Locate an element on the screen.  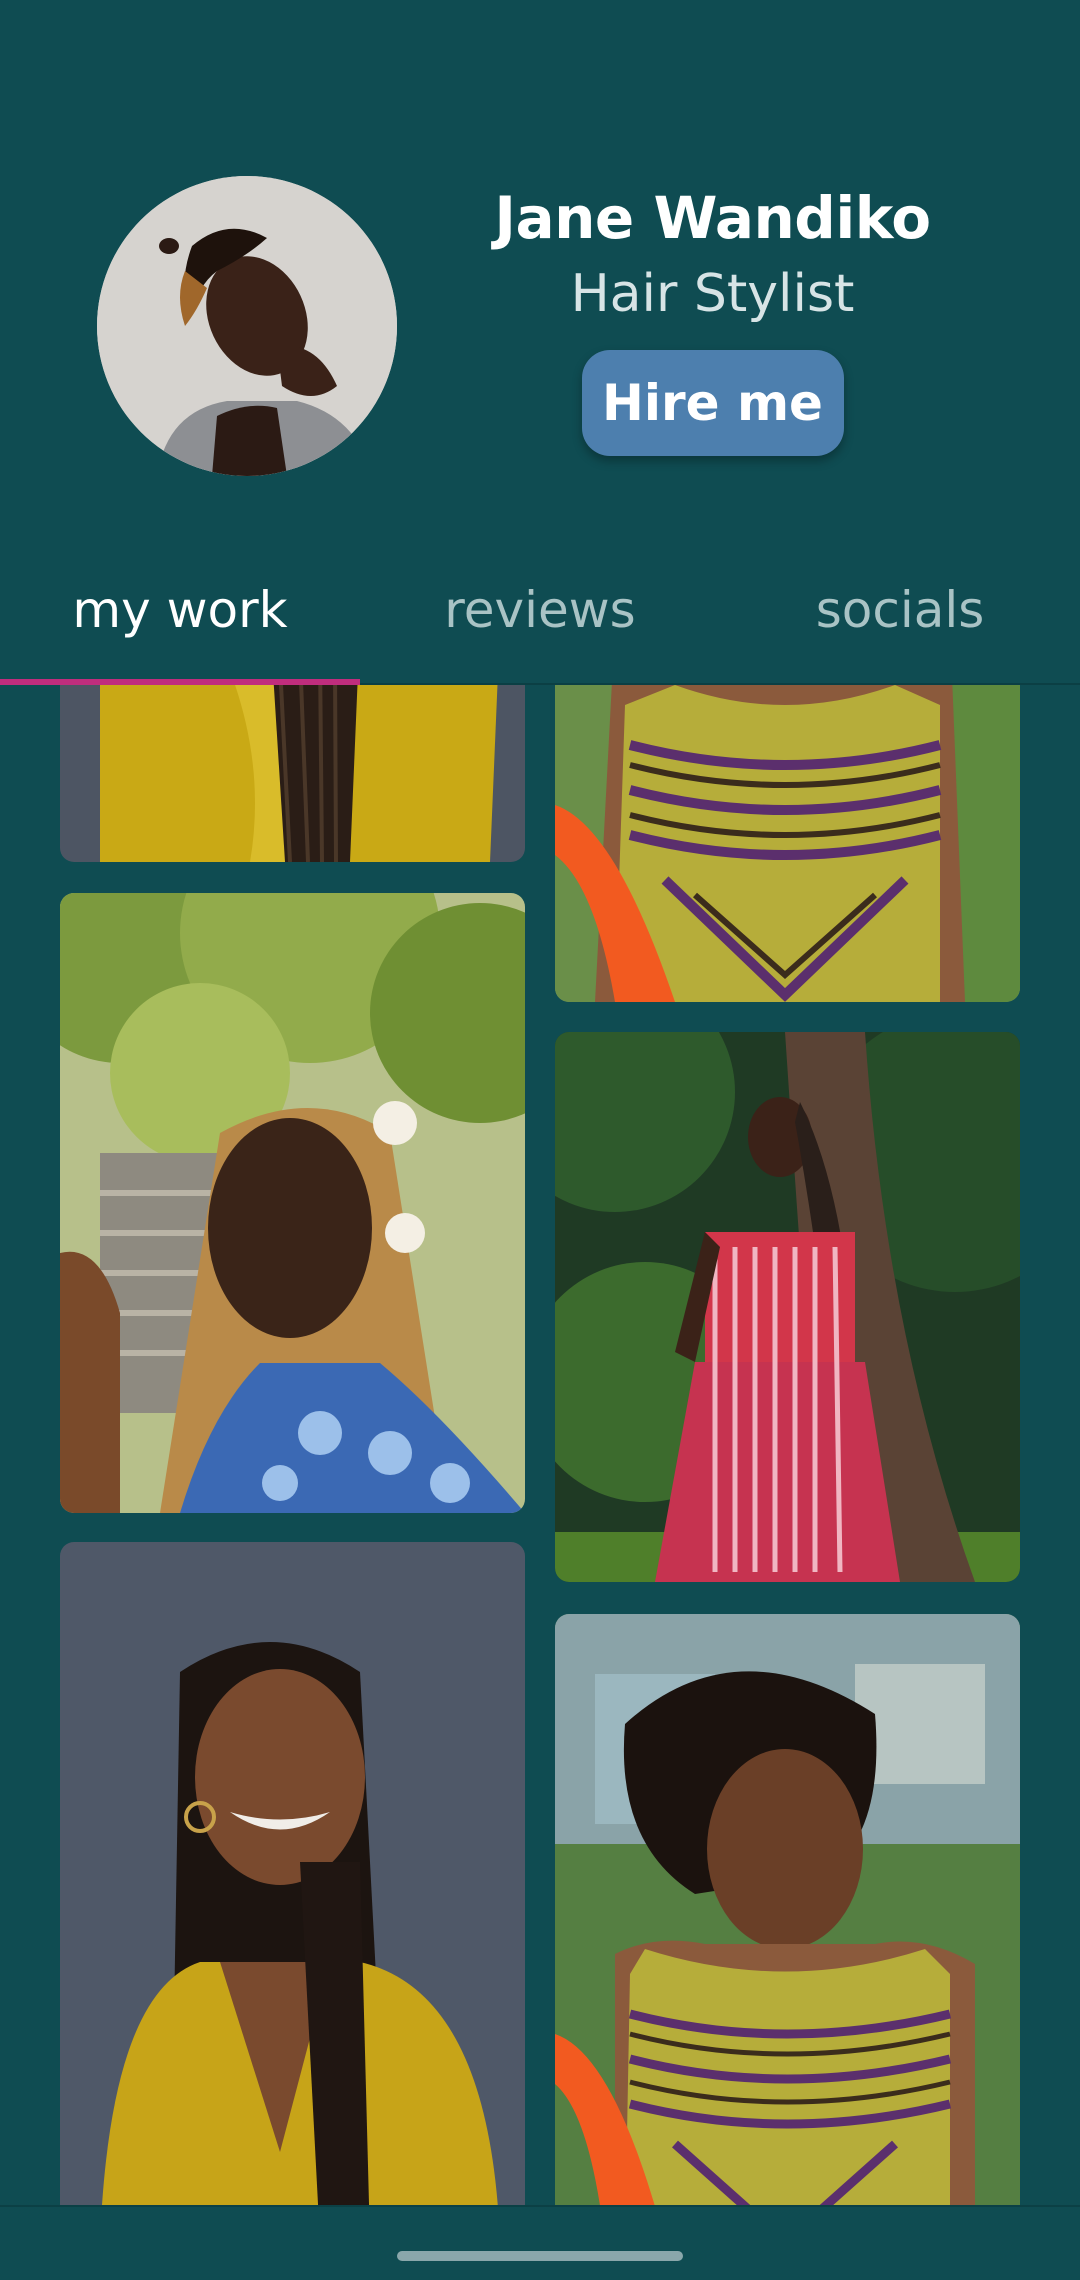
home-gesture-handle is located at coordinates (540, 2256).